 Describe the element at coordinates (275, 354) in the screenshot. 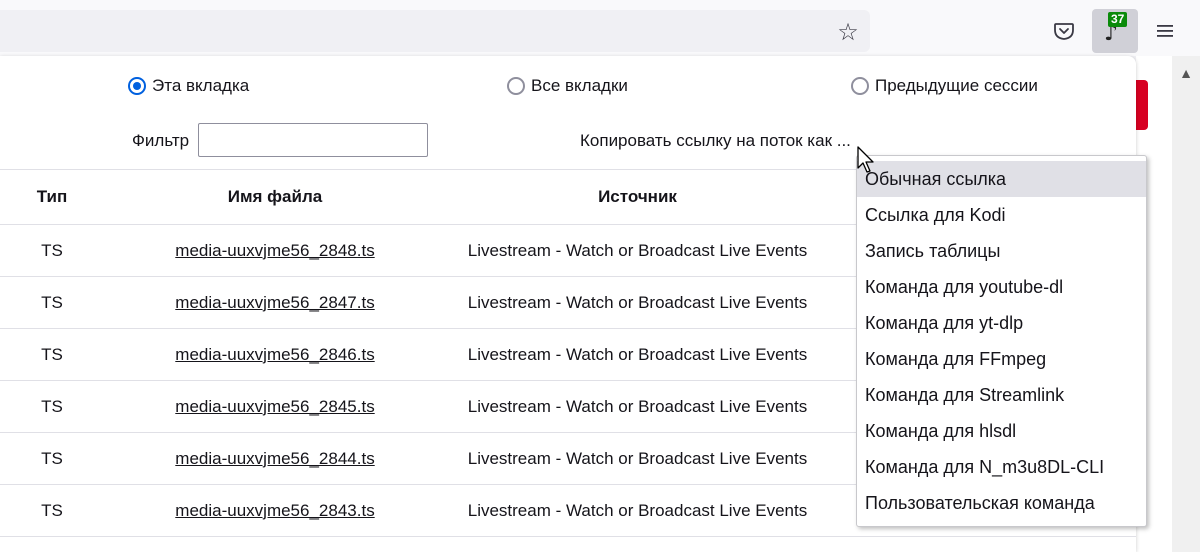

I see `cell-filename-link: media-uuxvjme56_2846.ts` at that location.